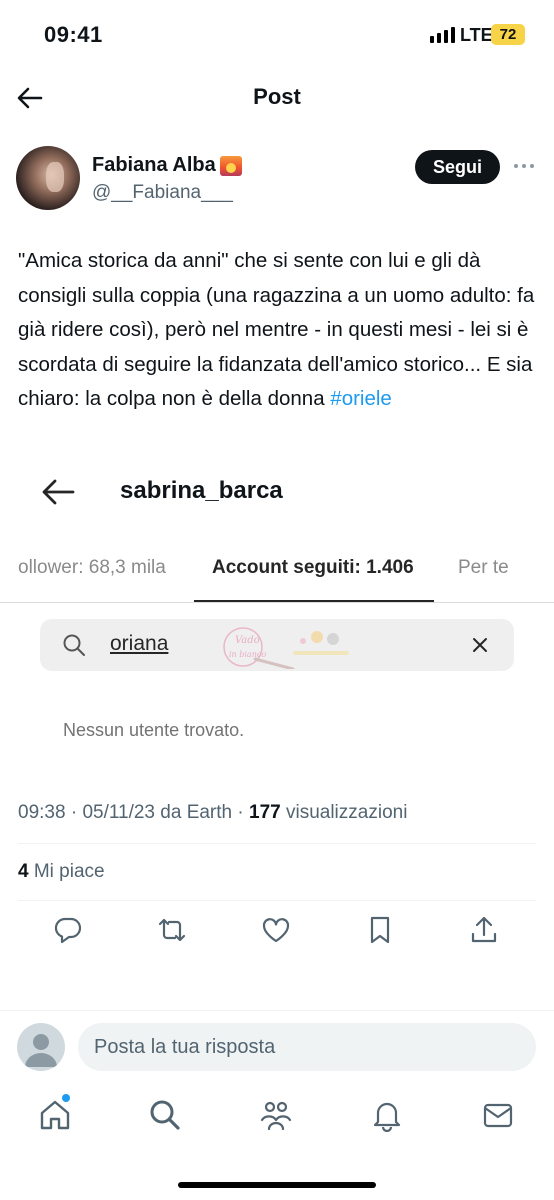  I want to click on status-bar: 09:41 LTE 72, so click(277, 35).